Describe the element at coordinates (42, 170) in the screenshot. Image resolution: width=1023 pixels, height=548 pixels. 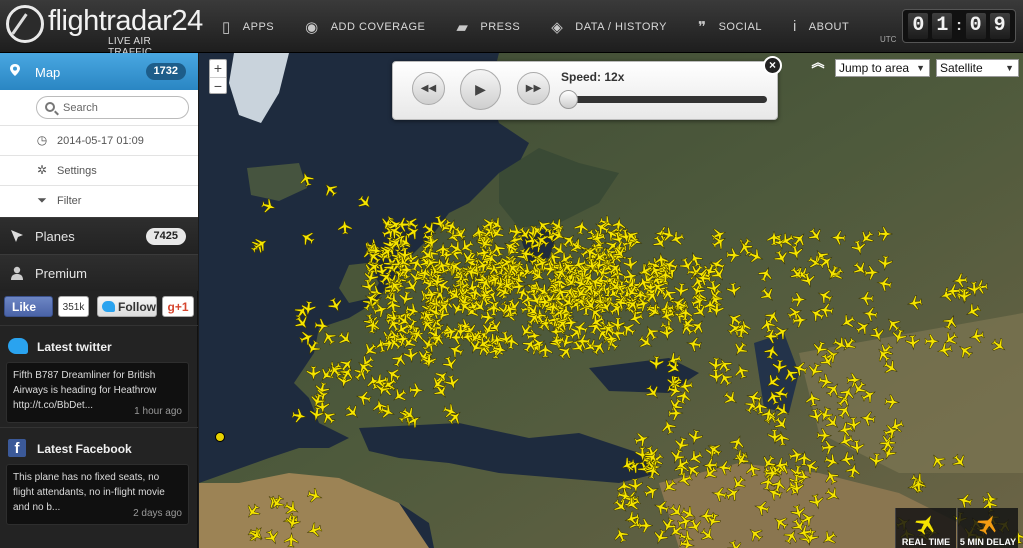
I see `gear-icon: ✲` at that location.